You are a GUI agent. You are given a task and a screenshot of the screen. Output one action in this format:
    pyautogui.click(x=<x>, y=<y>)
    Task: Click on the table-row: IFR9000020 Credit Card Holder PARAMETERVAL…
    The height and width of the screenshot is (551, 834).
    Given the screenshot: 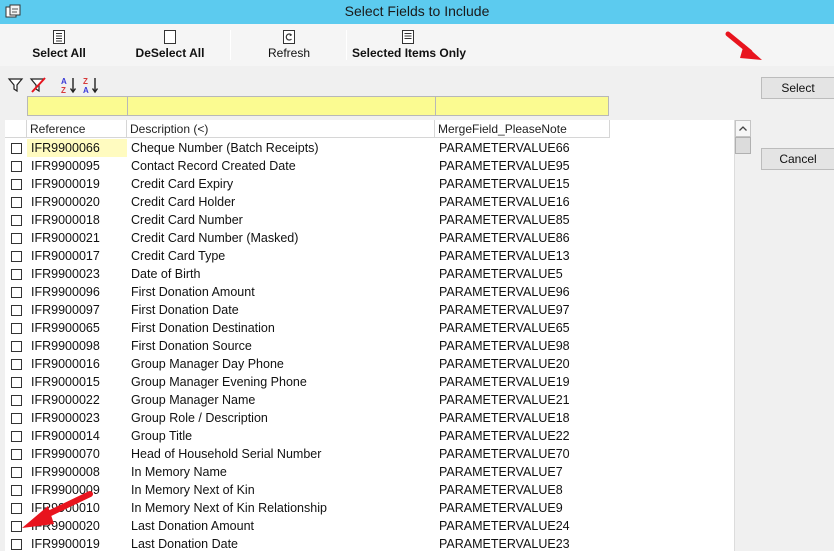 What is the action you would take?
    pyautogui.click(x=307, y=202)
    